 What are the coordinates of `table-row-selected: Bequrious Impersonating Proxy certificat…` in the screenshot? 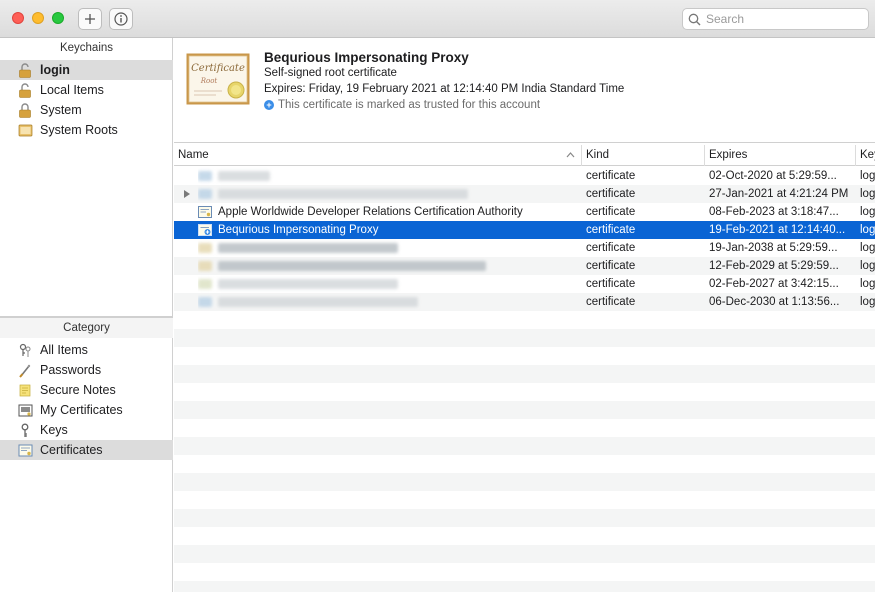 It's located at (524, 230).